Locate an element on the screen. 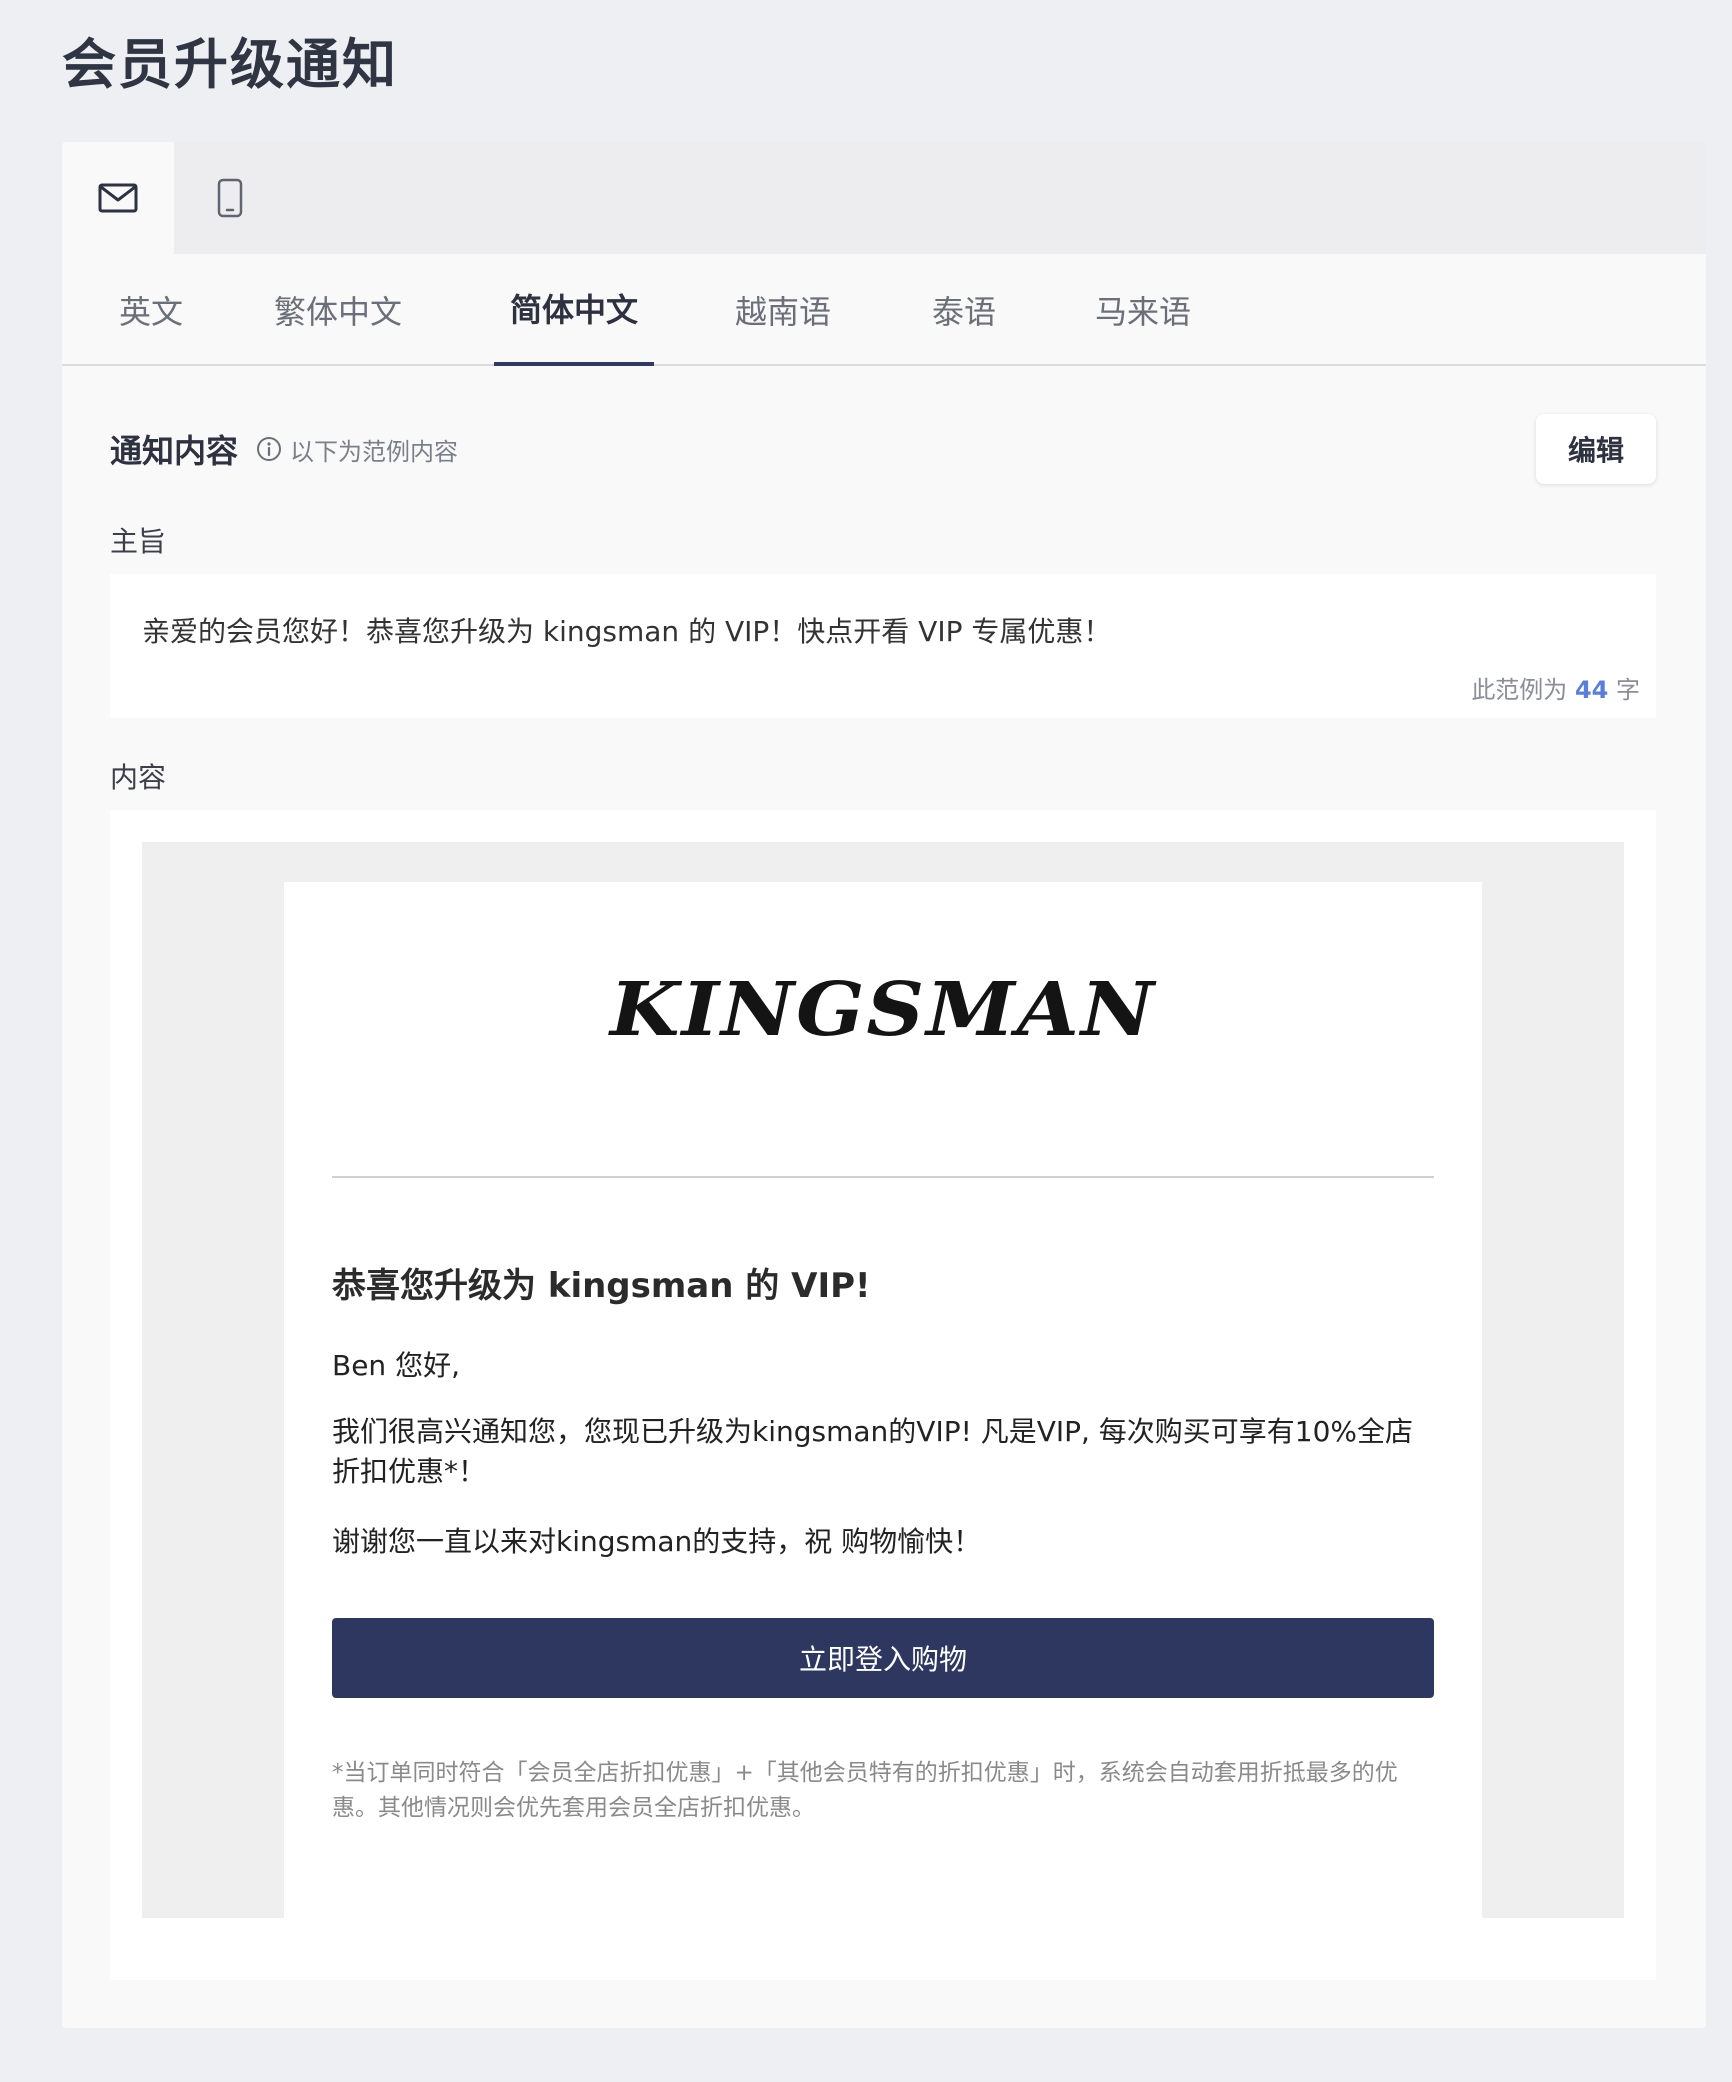  edit-button: 编辑 is located at coordinates (1596, 449).